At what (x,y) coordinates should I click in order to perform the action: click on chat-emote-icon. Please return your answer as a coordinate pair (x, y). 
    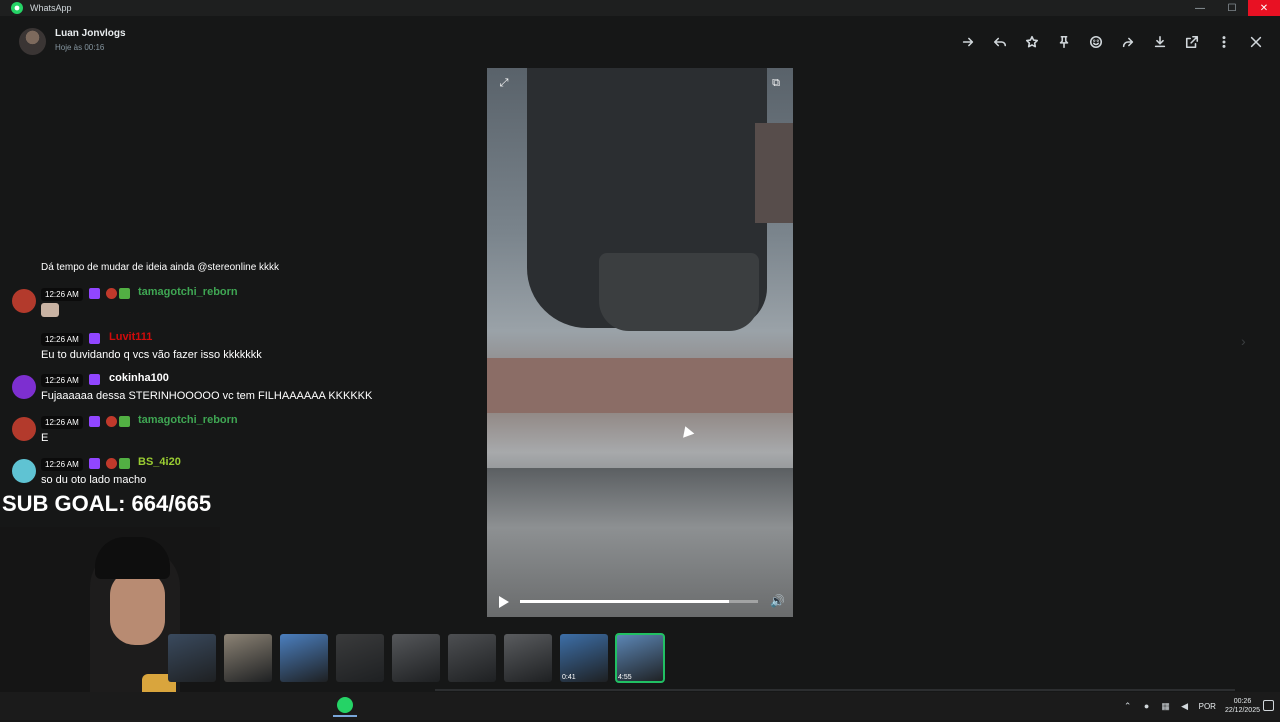
    Looking at the image, I should click on (50, 310).